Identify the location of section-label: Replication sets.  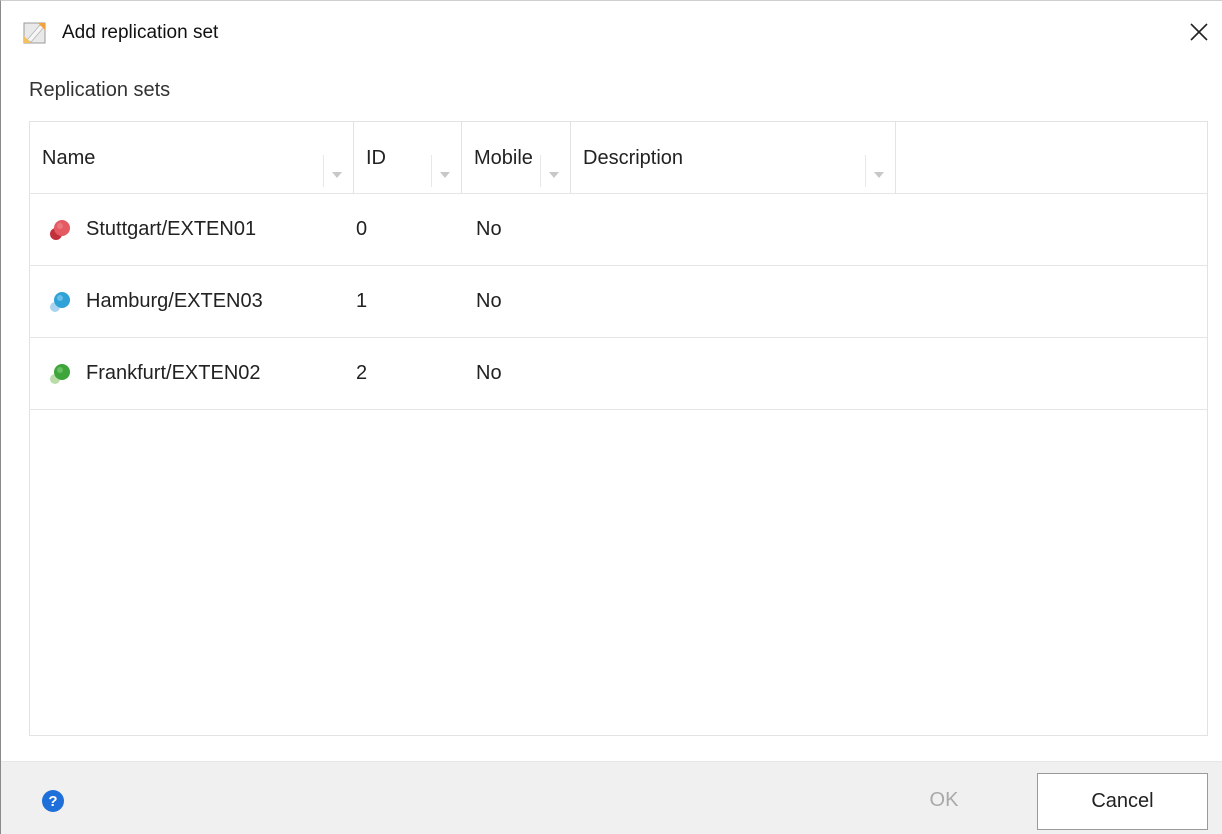
(100, 90).